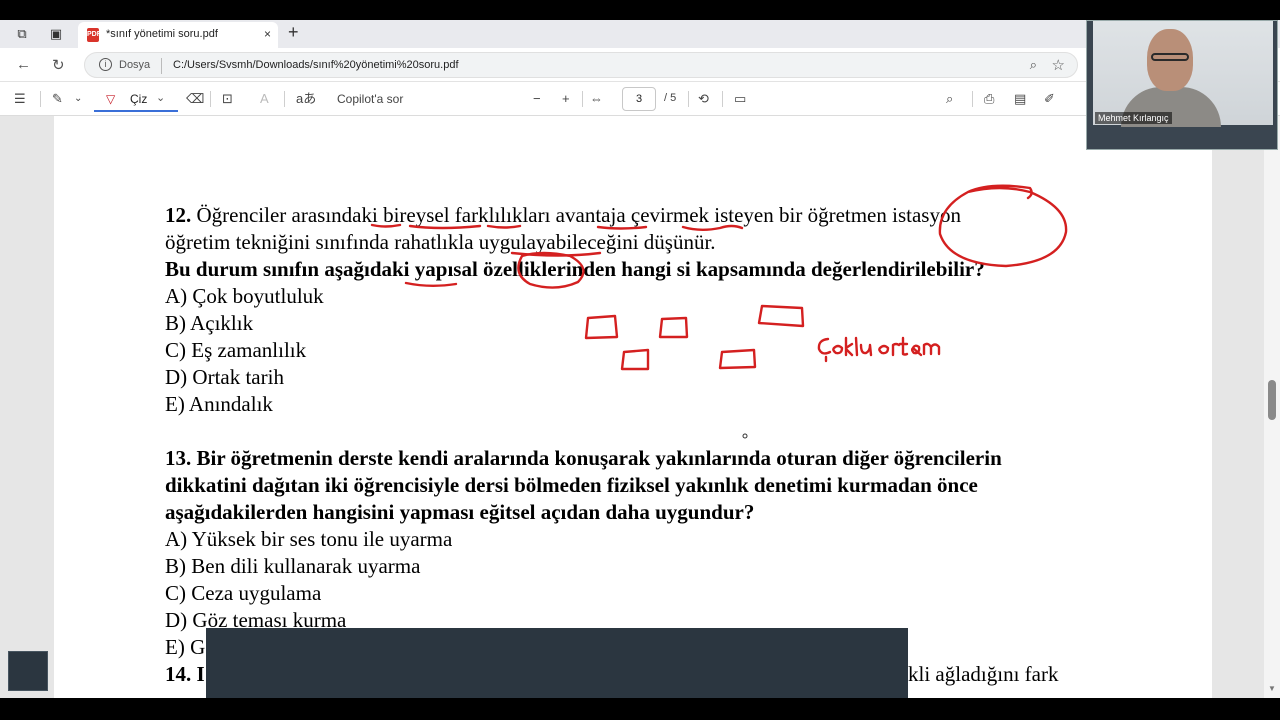  I want to click on q13-number: 13., so click(178, 458).